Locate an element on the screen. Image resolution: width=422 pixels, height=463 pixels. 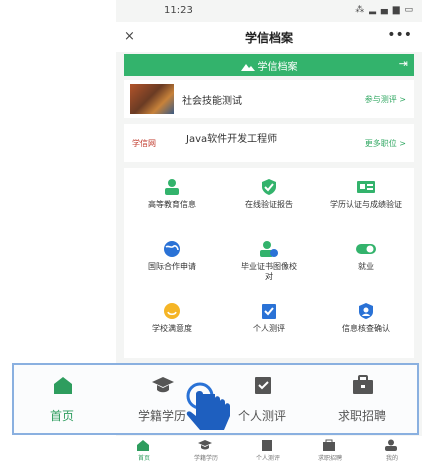
service-item-degree-verify: 学历认证与成绩验证 is located at coordinates (366, 199).